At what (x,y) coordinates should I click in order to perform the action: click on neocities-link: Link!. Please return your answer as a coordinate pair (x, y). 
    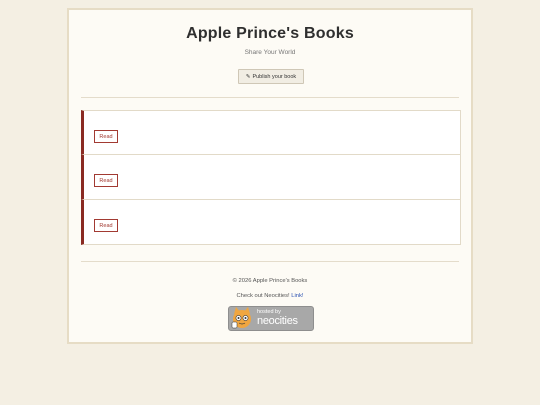
    Looking at the image, I should click on (297, 296).